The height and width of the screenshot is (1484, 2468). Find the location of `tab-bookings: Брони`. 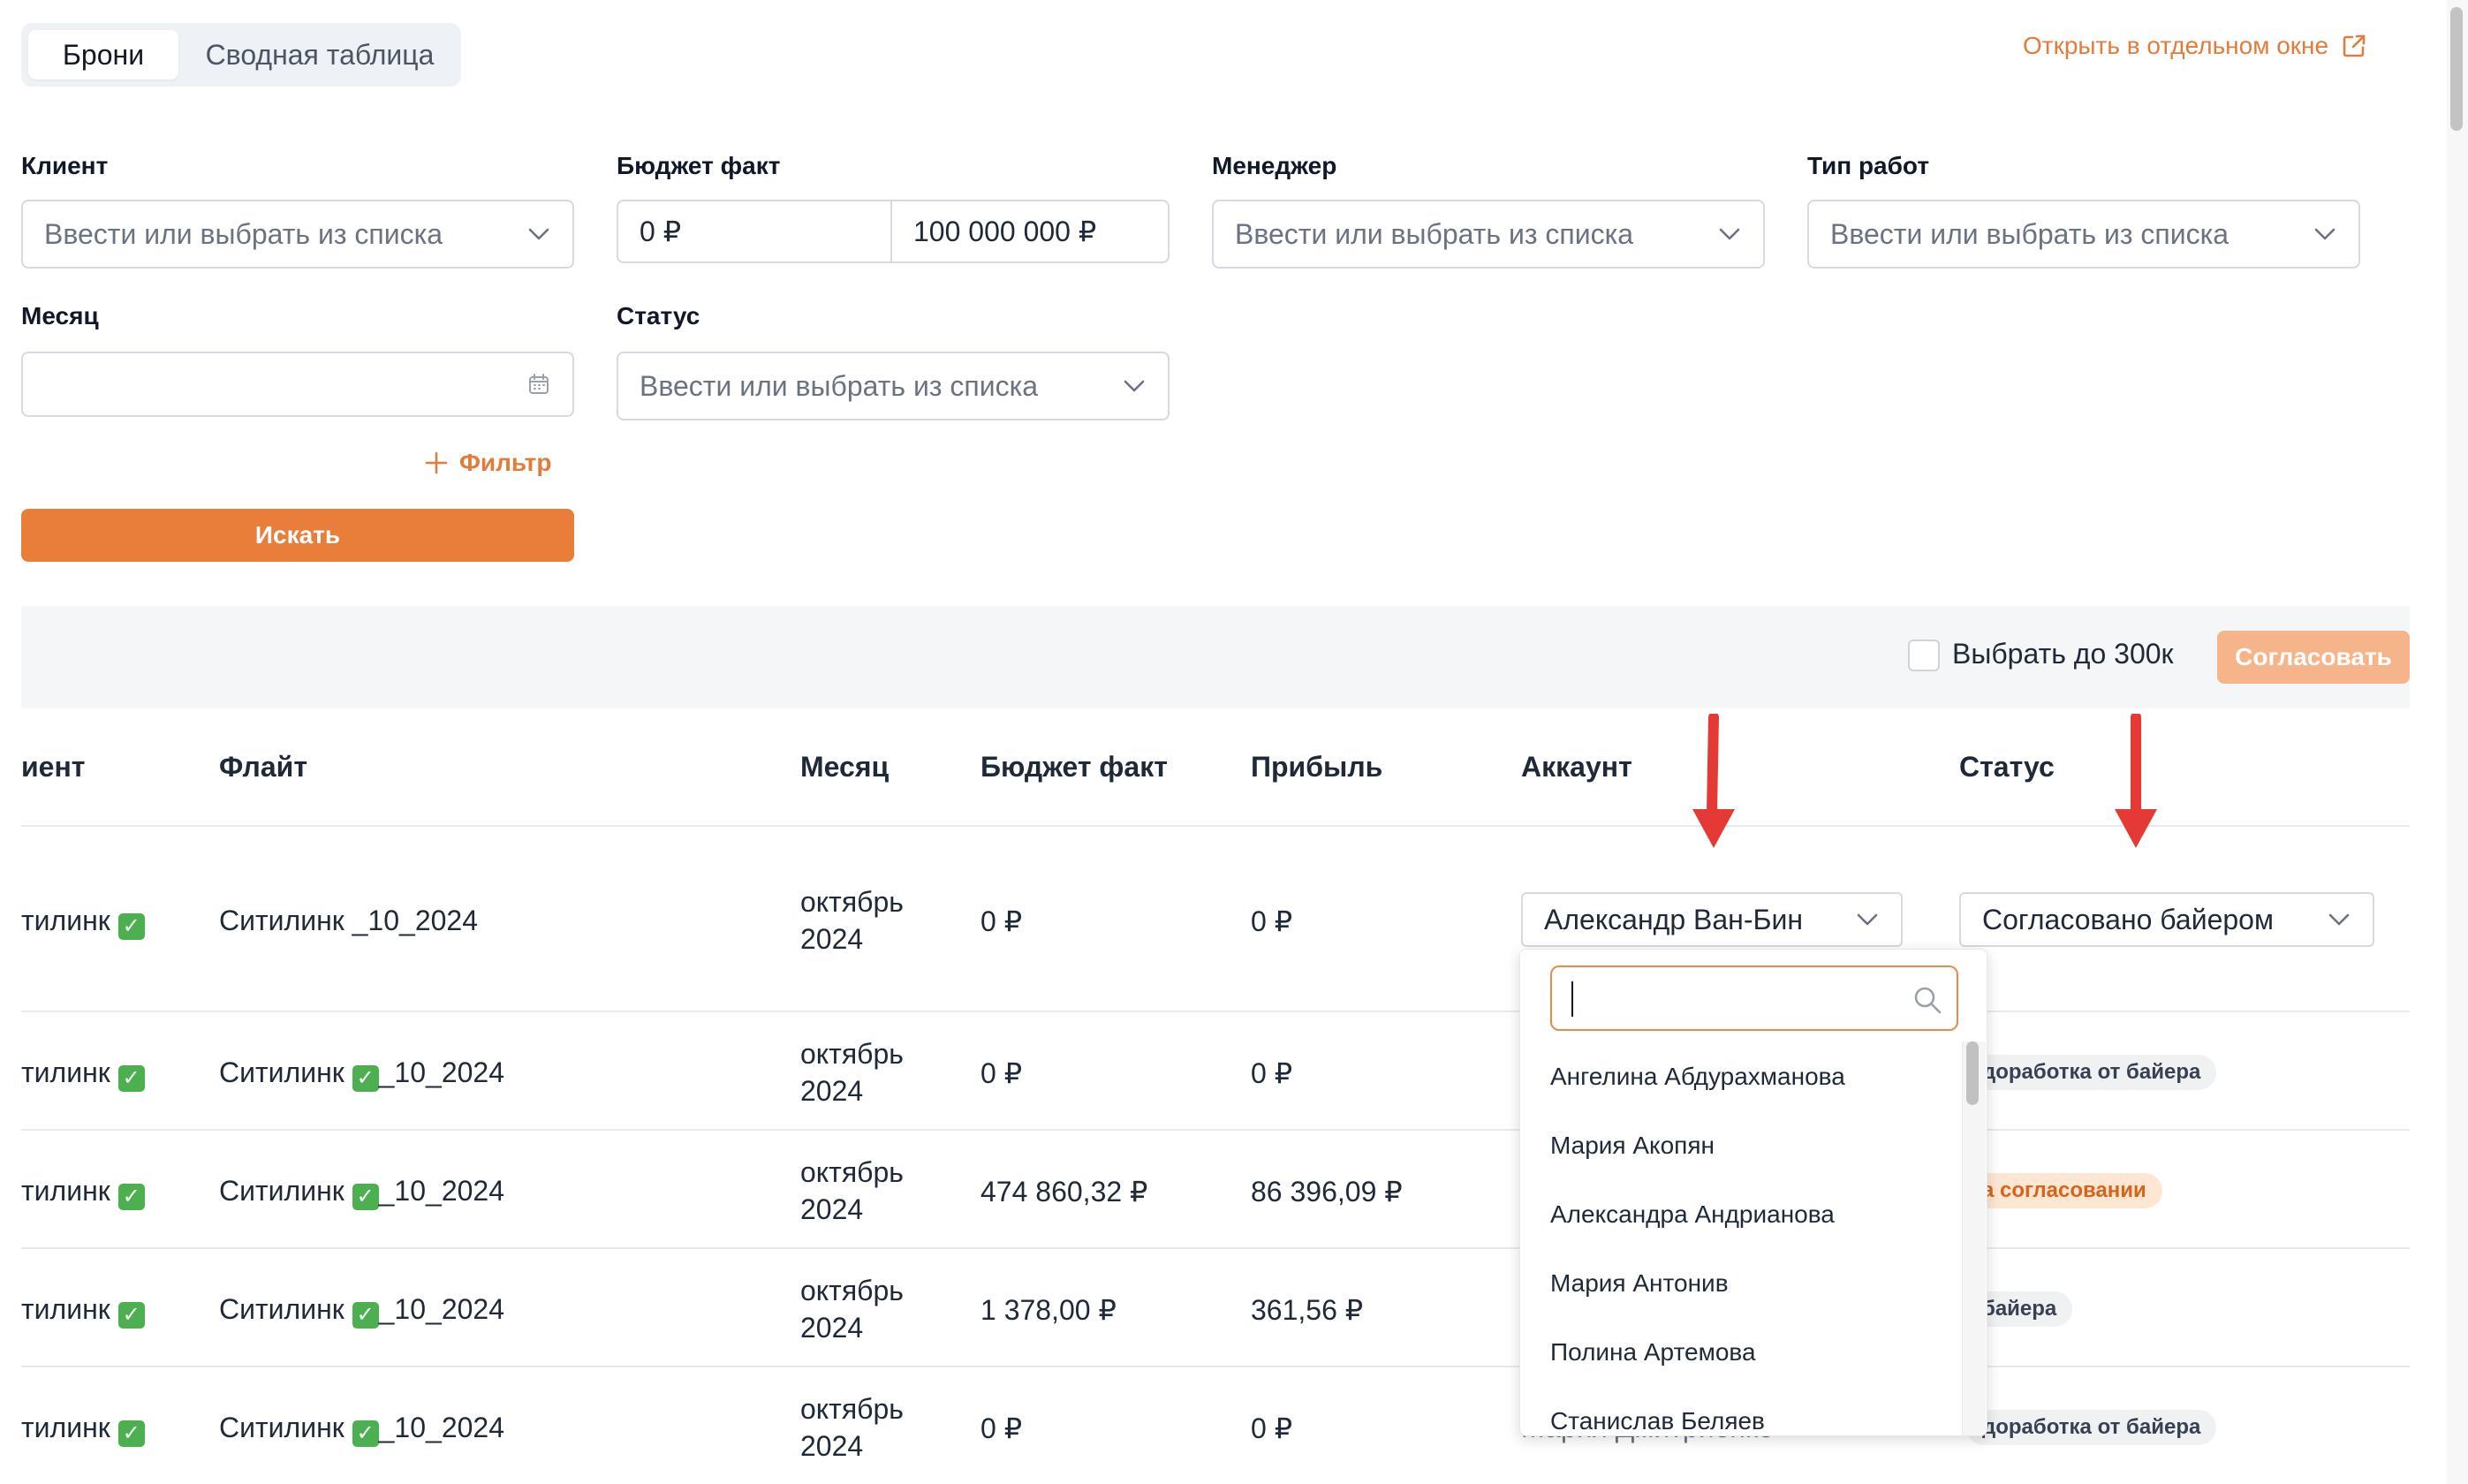

tab-bookings: Брони is located at coordinates (103, 55).